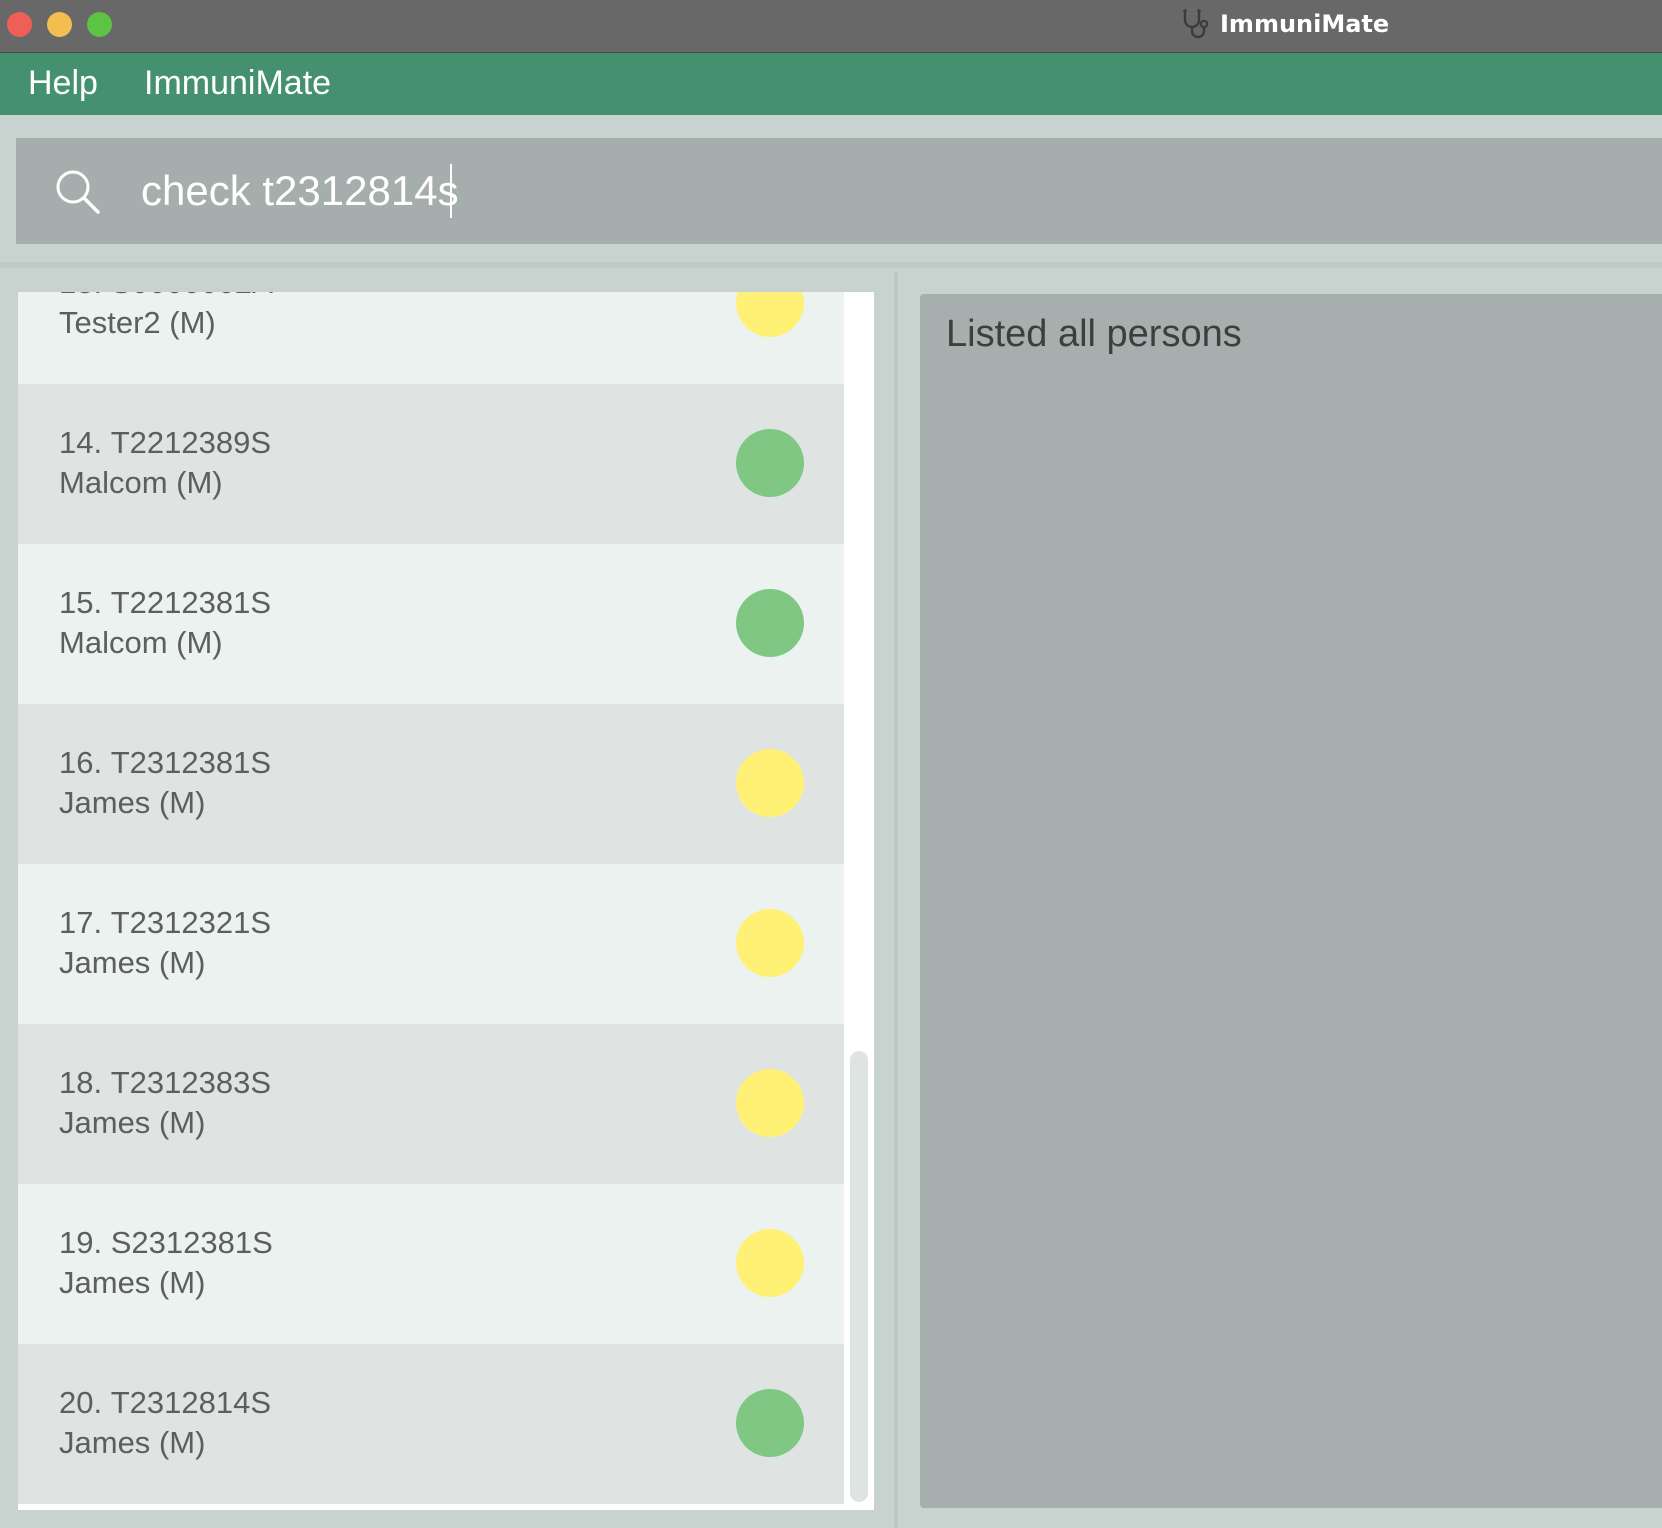  What do you see at coordinates (859, 1276) in the screenshot?
I see `list-scrollbar-thumb` at bounding box center [859, 1276].